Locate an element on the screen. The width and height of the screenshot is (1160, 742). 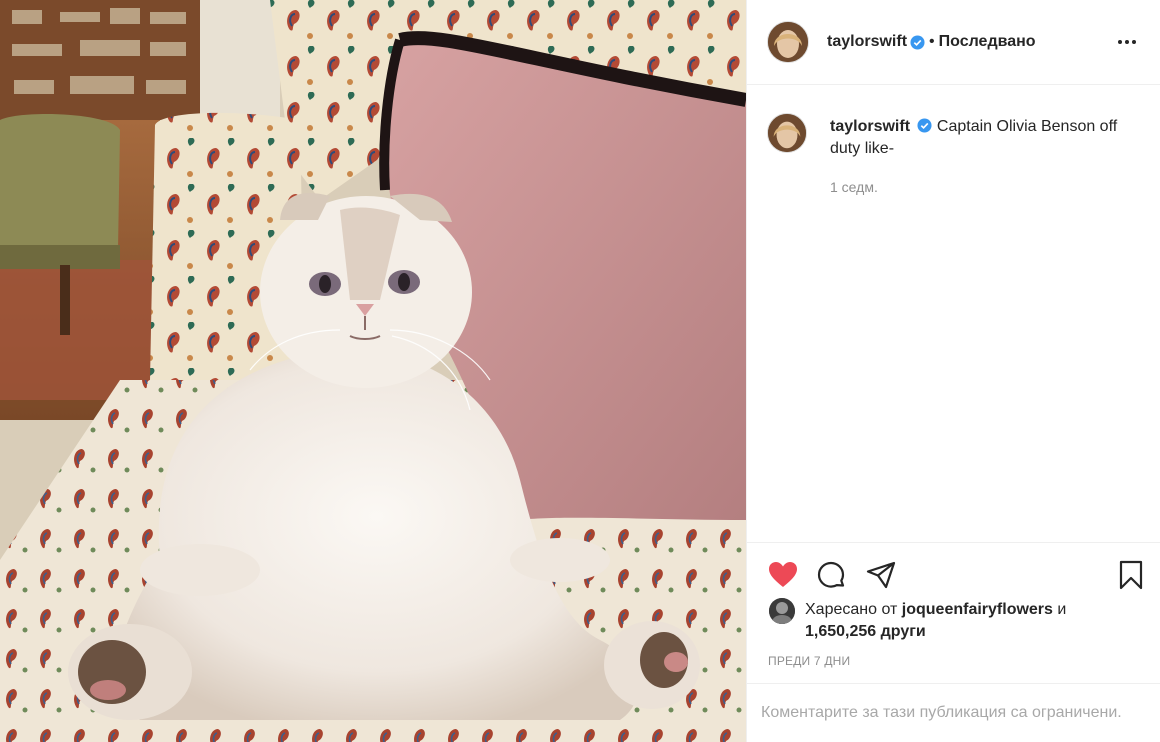
caption-author-avatar is located at coordinates (787, 133).